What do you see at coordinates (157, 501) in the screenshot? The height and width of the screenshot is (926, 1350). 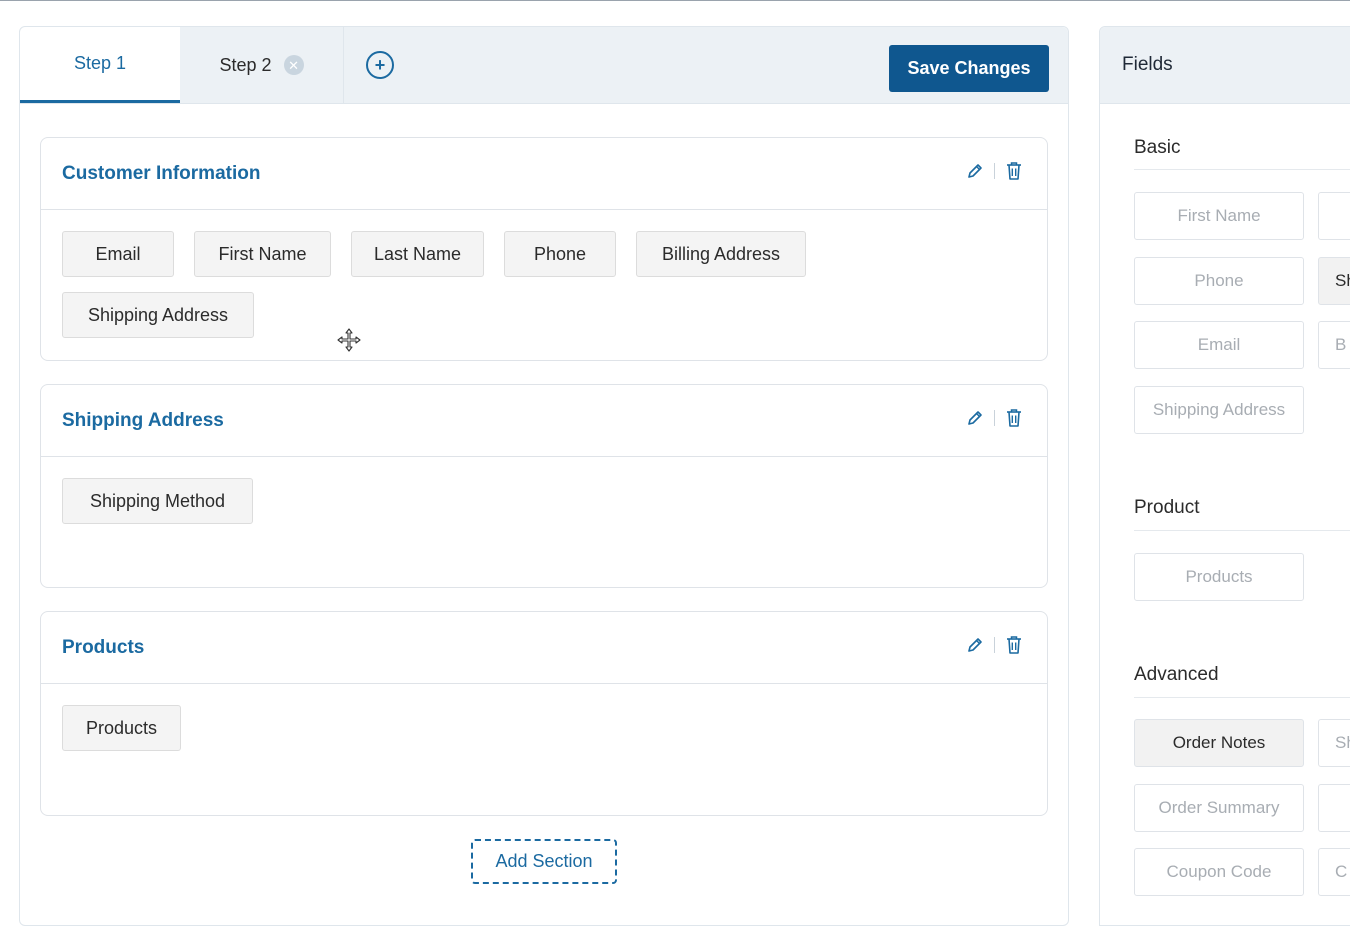 I see `field-chip: Shipping Method` at bounding box center [157, 501].